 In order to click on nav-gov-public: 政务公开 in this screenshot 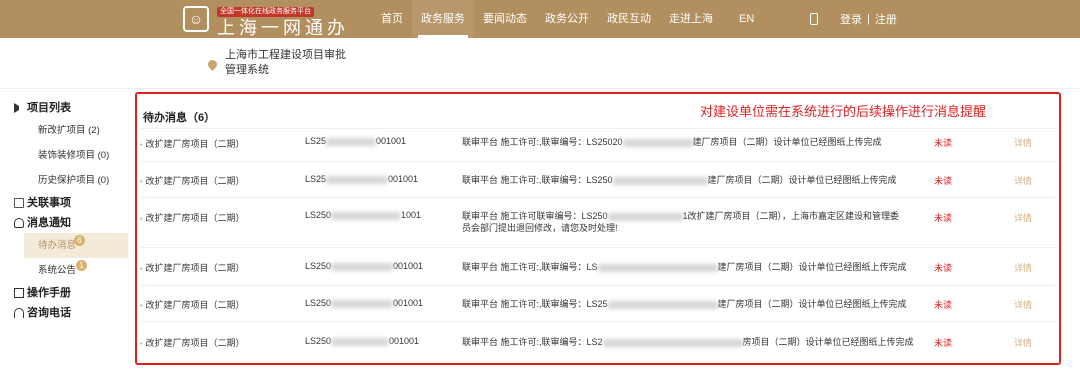, I will do `click(567, 19)`.